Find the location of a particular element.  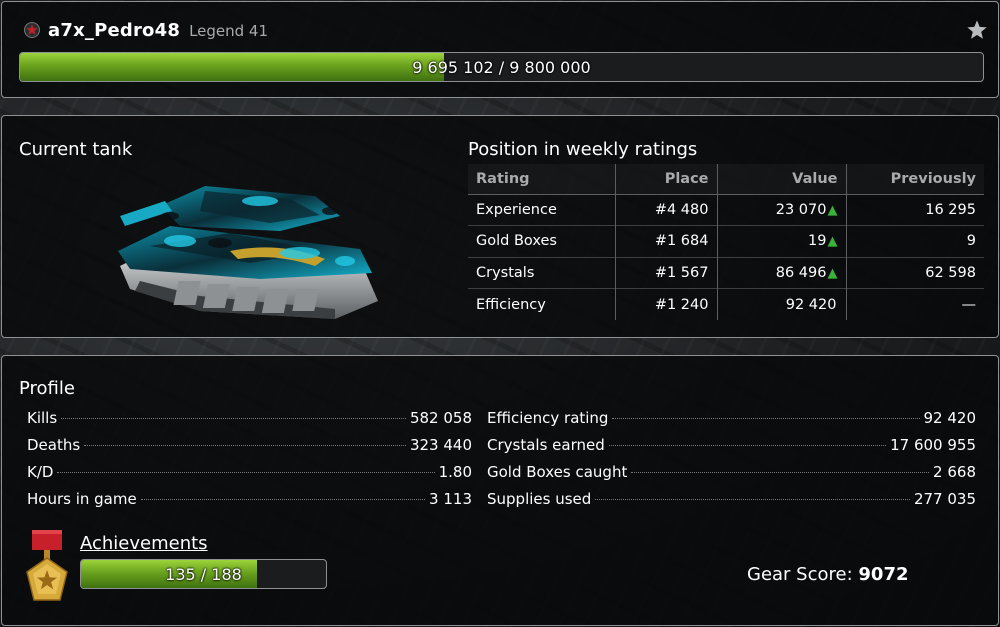

weekly-ratings-title: Position in weekly ratings is located at coordinates (583, 149).